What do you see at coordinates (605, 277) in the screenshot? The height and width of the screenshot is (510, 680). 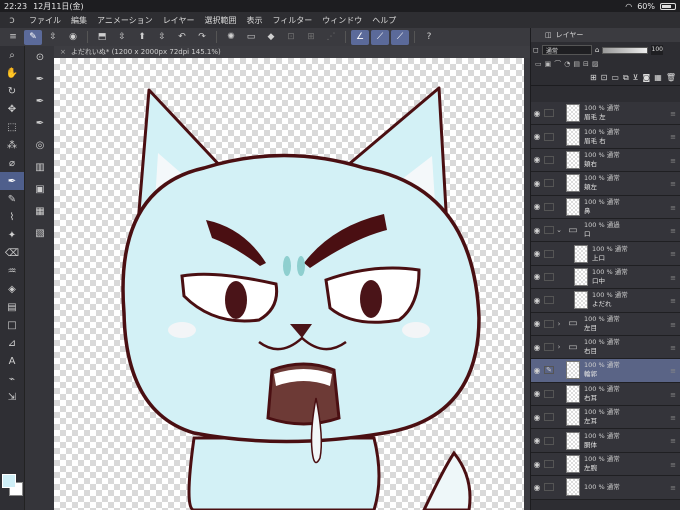 I see `layer-row: ◉ 100 % 通常 口中 ≡` at bounding box center [605, 277].